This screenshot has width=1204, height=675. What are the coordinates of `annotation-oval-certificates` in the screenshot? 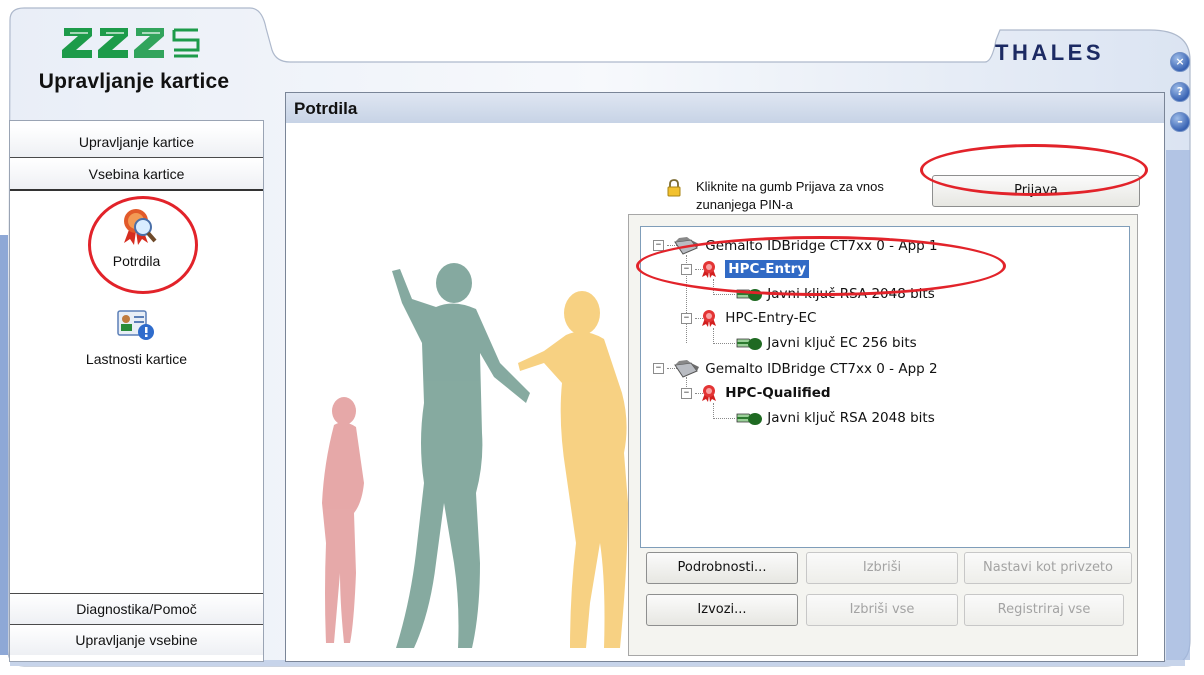 It's located at (143, 245).